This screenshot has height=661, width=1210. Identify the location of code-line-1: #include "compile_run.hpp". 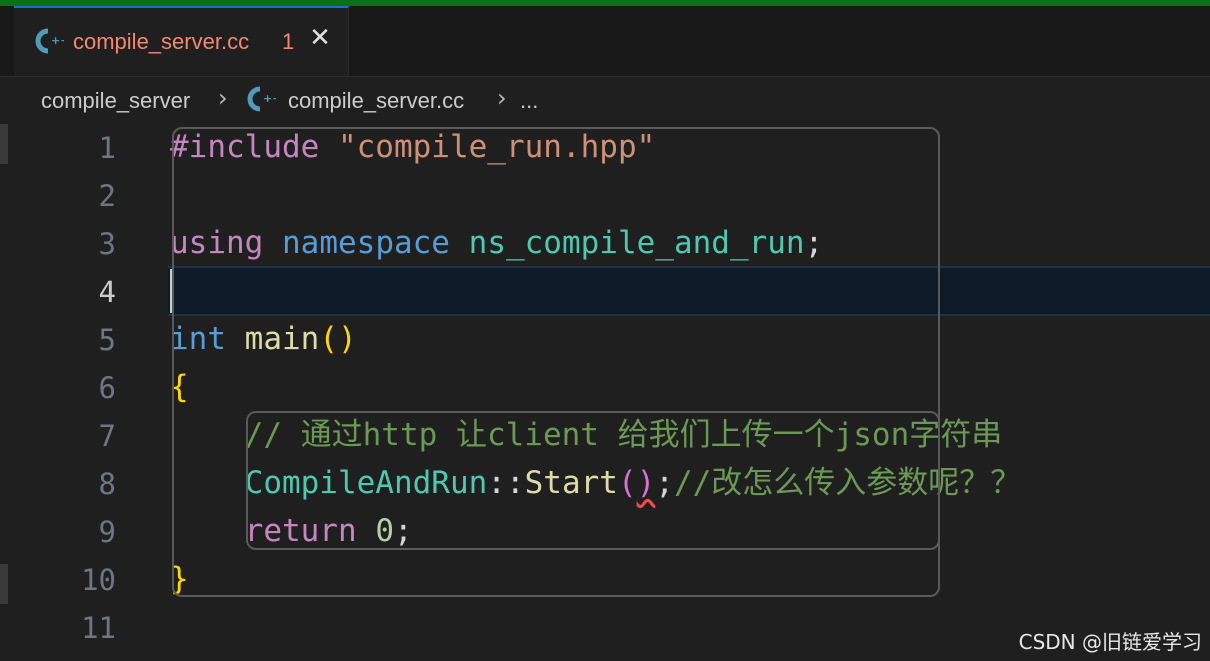
(412, 147).